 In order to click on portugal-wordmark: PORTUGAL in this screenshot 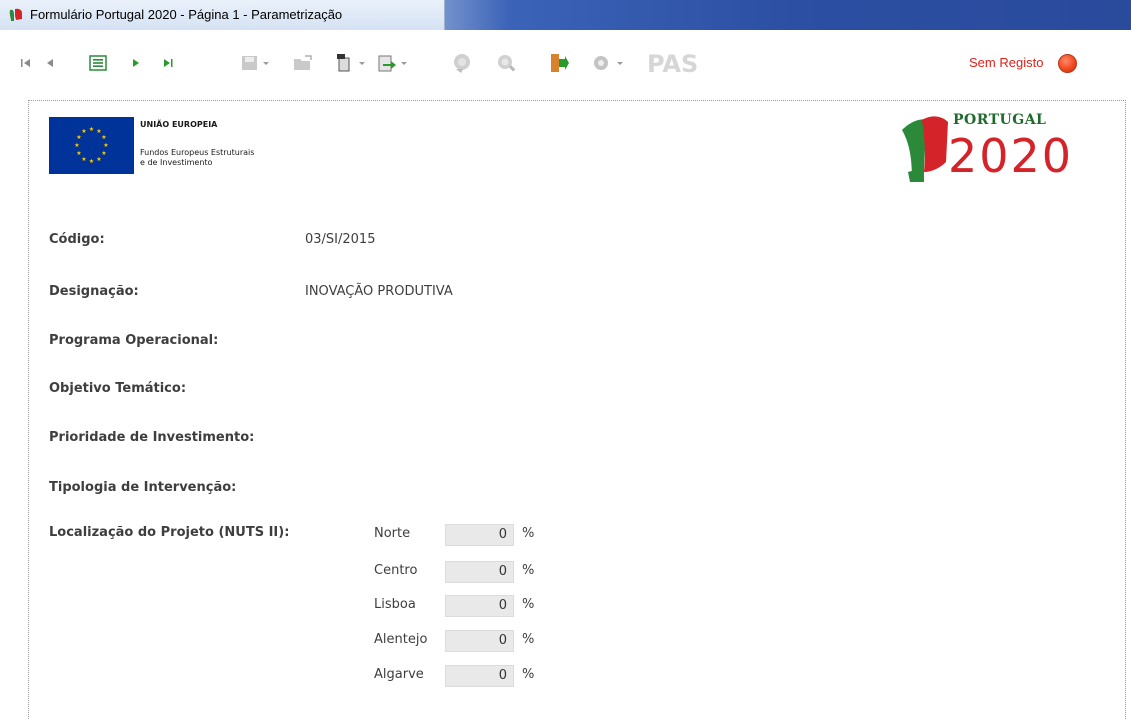, I will do `click(1000, 120)`.